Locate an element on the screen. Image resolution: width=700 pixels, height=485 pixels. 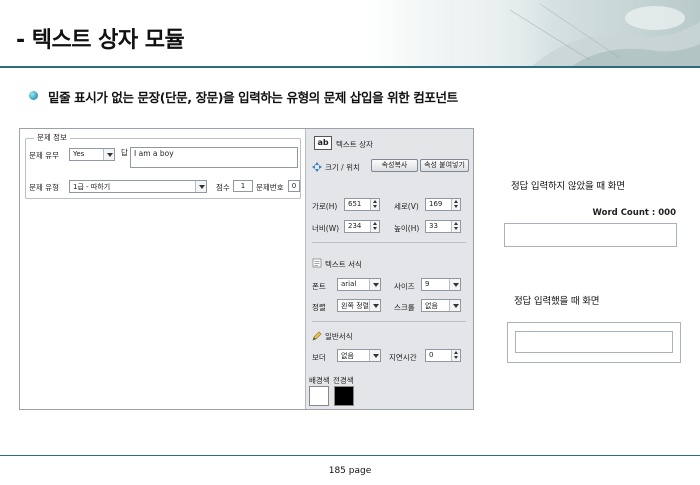
score-input: 1 is located at coordinates (243, 186).